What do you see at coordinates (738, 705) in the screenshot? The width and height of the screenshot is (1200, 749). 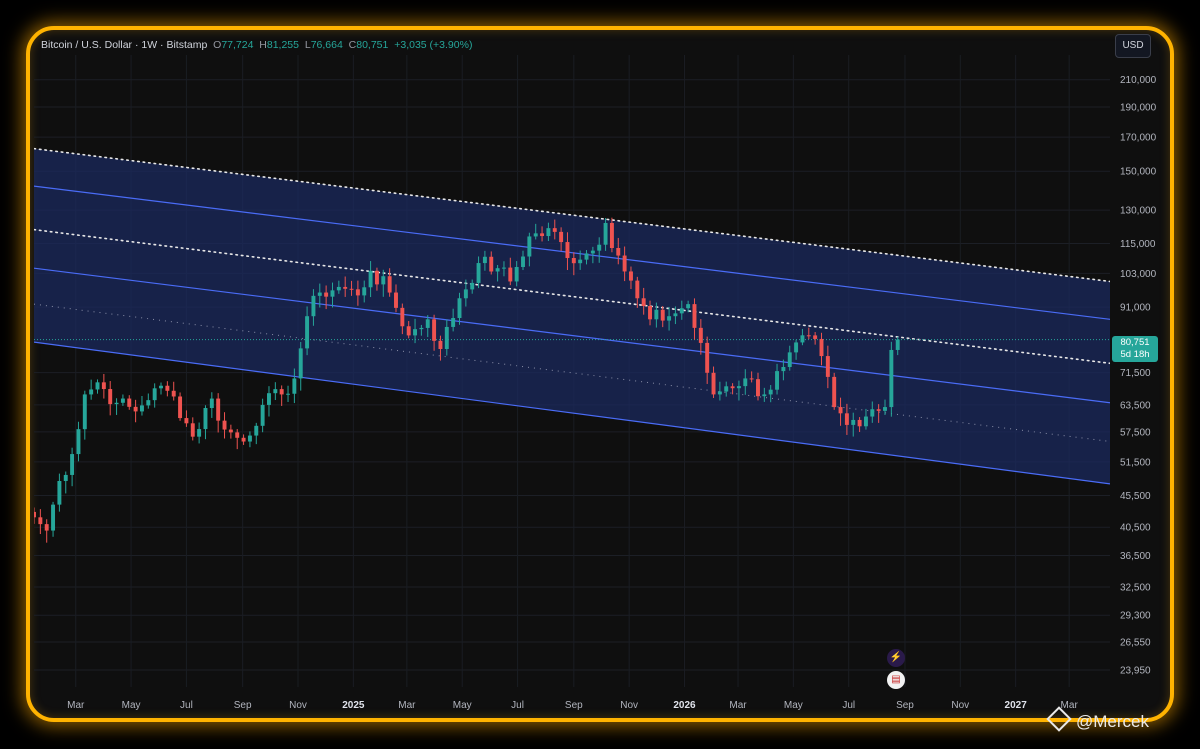 I see `x-tick-label: Mar` at bounding box center [738, 705].